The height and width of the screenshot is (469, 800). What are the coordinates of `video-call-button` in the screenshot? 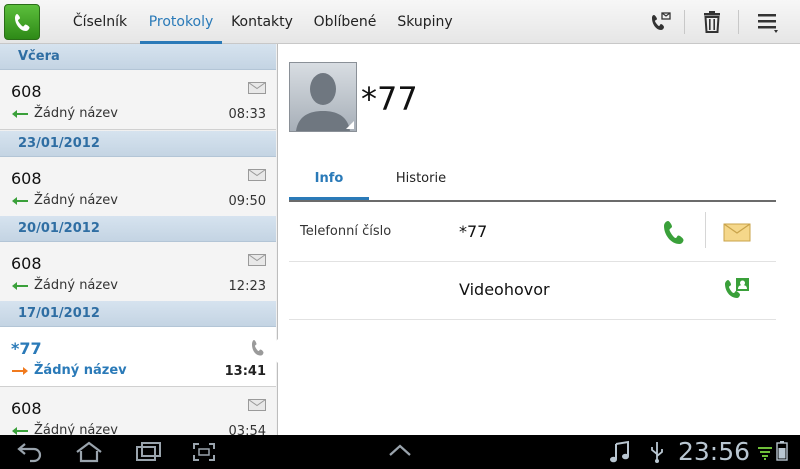 It's located at (737, 290).